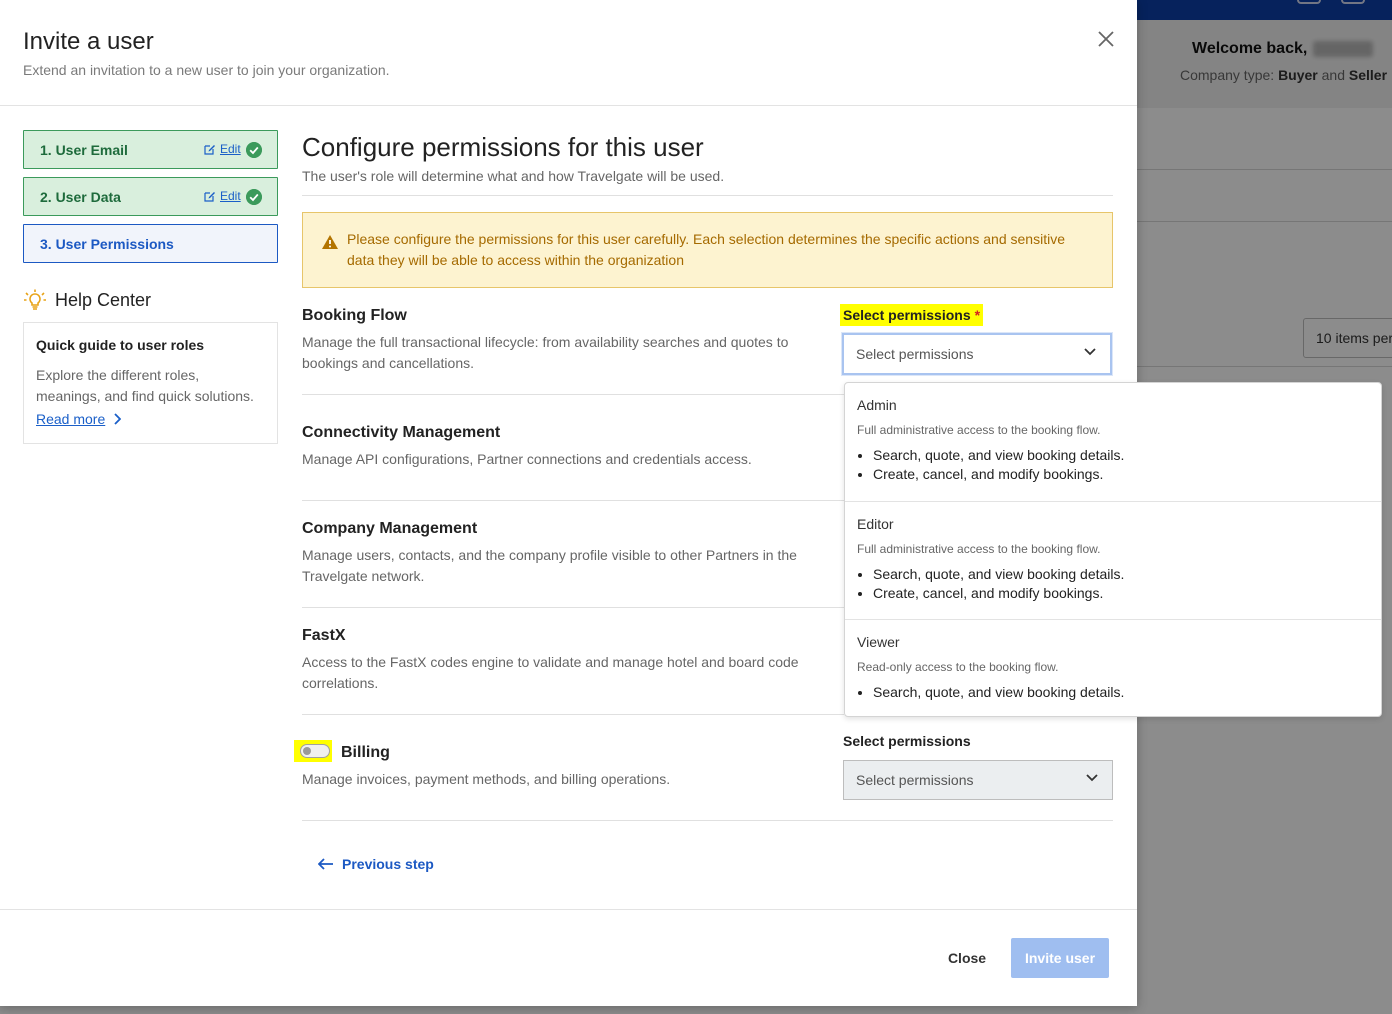 This screenshot has height=1014, width=1392. Describe the element at coordinates (35, 299) in the screenshot. I see `lightbulb-icon` at that location.